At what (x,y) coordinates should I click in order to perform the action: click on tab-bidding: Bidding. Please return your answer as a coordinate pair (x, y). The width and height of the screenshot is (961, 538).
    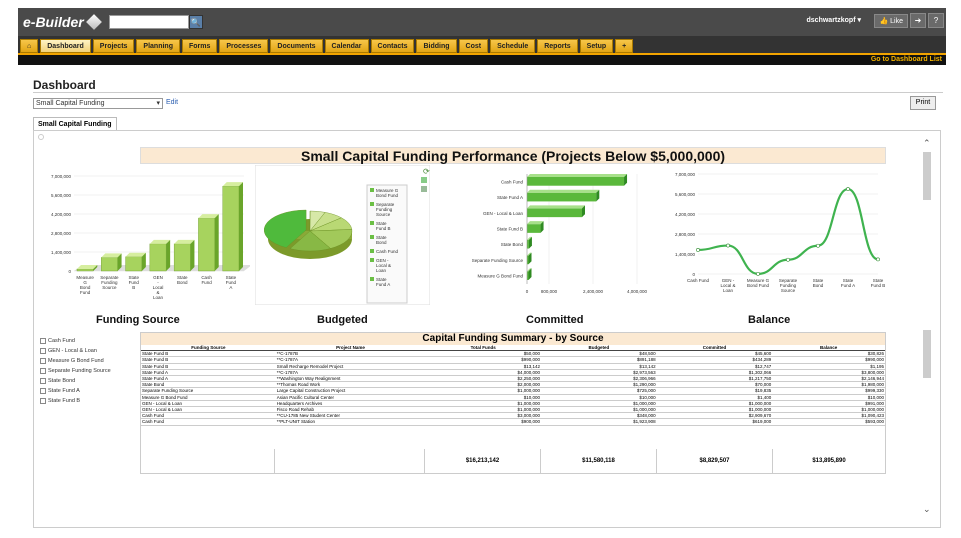
    Looking at the image, I should click on (436, 46).